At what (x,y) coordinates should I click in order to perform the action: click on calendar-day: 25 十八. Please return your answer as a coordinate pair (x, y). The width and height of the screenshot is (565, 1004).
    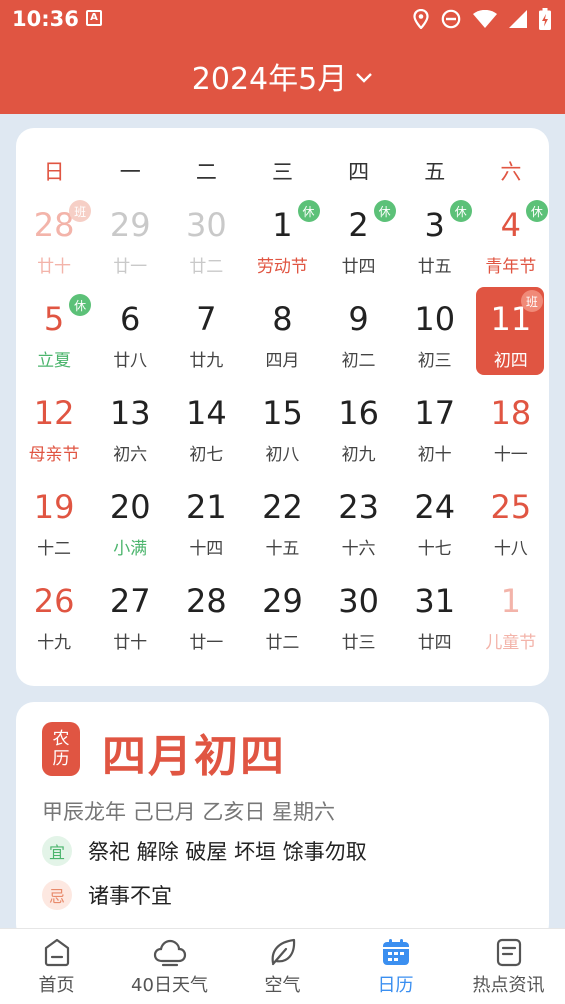
    Looking at the image, I should click on (511, 521).